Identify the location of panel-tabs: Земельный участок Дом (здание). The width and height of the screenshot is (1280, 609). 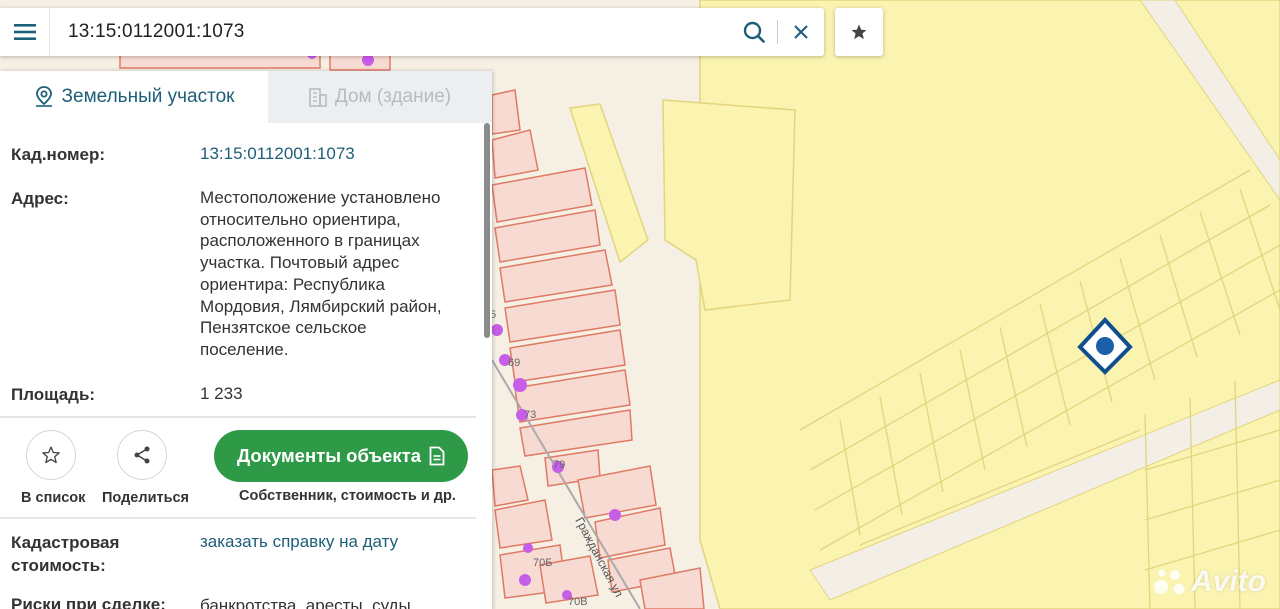
(246, 97).